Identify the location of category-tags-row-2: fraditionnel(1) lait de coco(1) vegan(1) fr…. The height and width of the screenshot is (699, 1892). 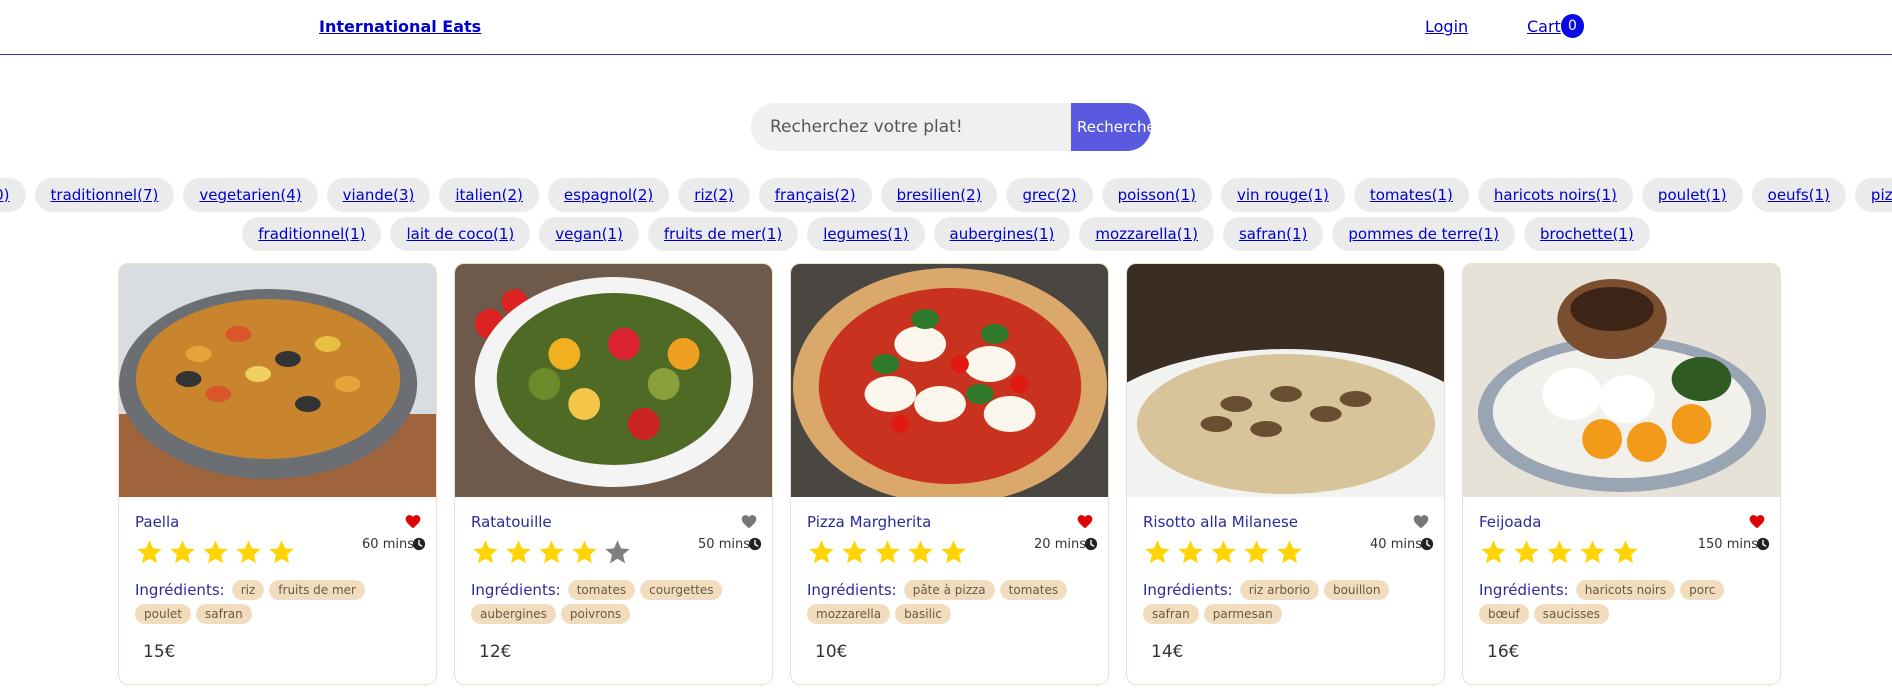
(946, 234).